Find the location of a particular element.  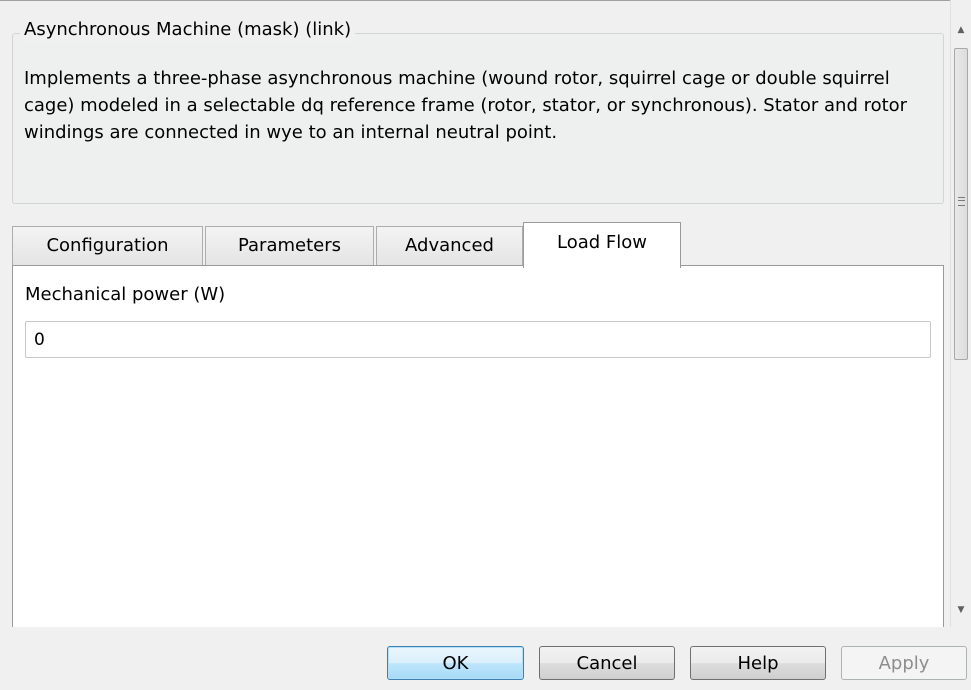

top-divider is located at coordinates (475, 0).